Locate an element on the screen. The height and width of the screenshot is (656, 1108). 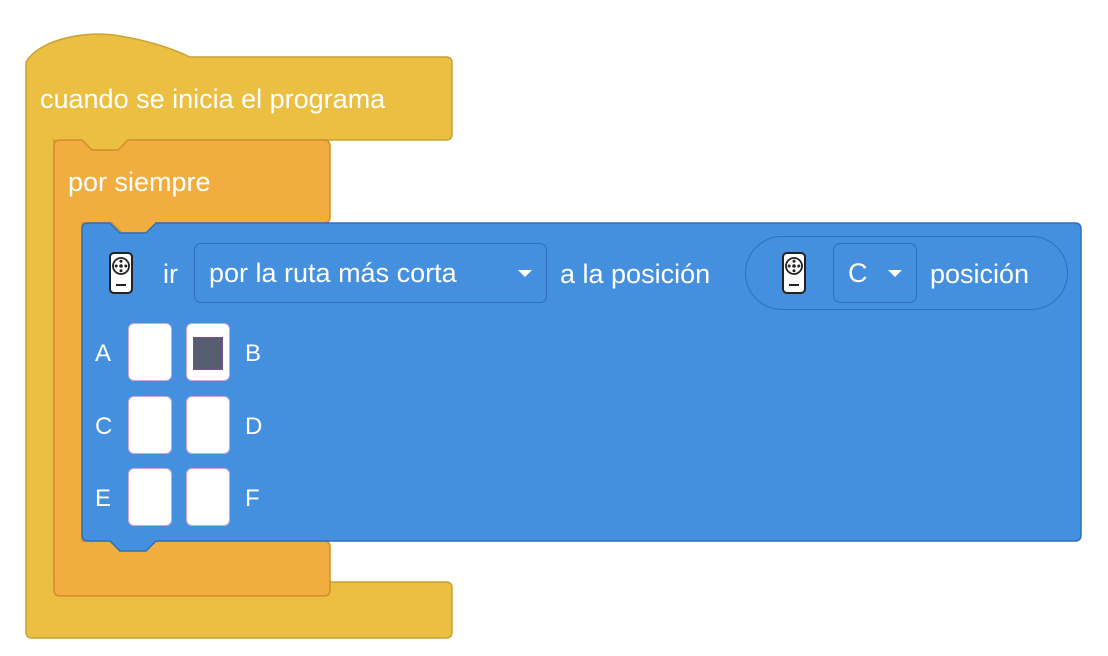
port-dropdown-value: C is located at coordinates (858, 272).